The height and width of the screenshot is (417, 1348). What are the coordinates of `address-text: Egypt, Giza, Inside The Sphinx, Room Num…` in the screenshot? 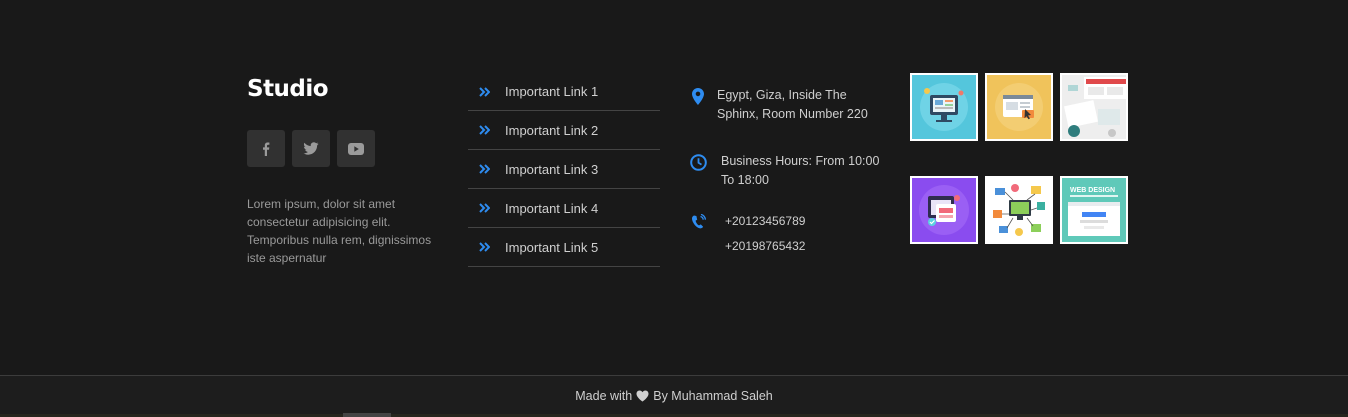 It's located at (792, 104).